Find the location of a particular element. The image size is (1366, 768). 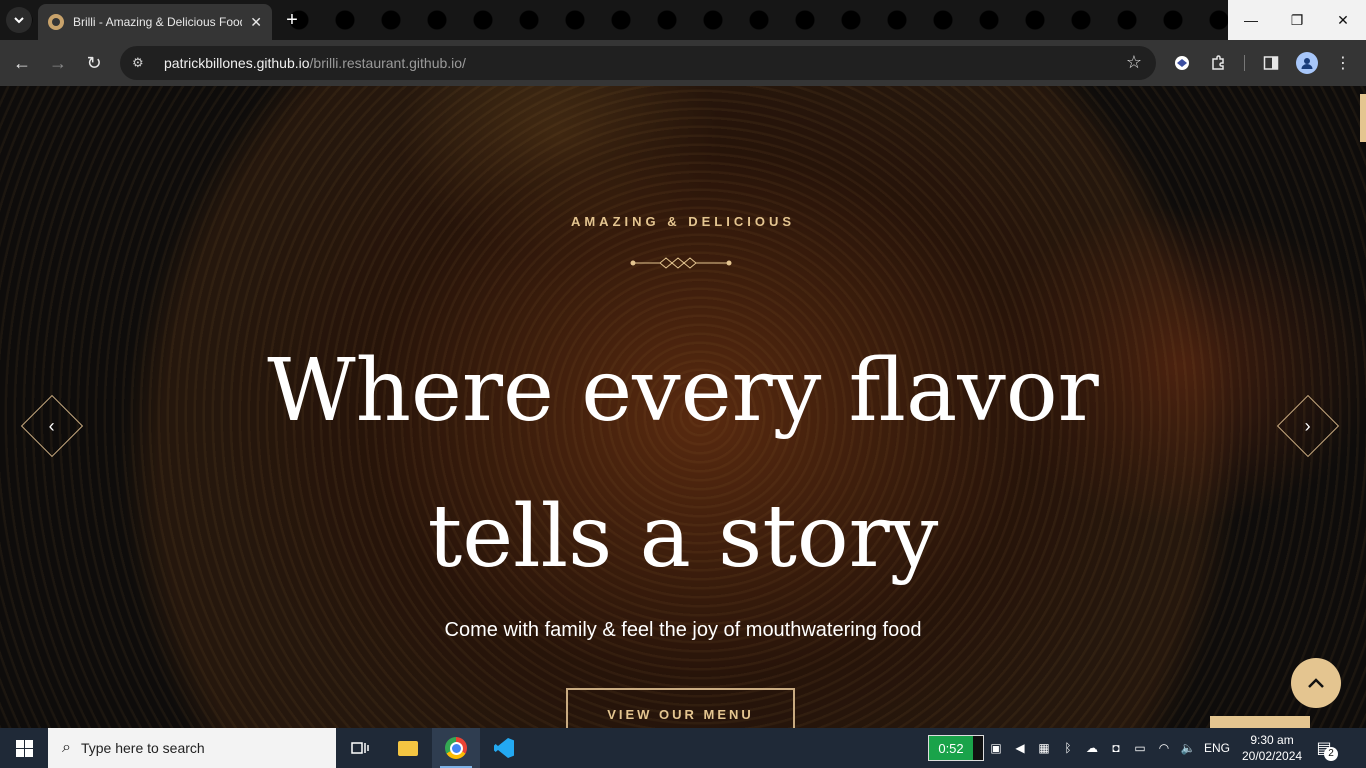

separator-ornament is located at coordinates (681, 263).